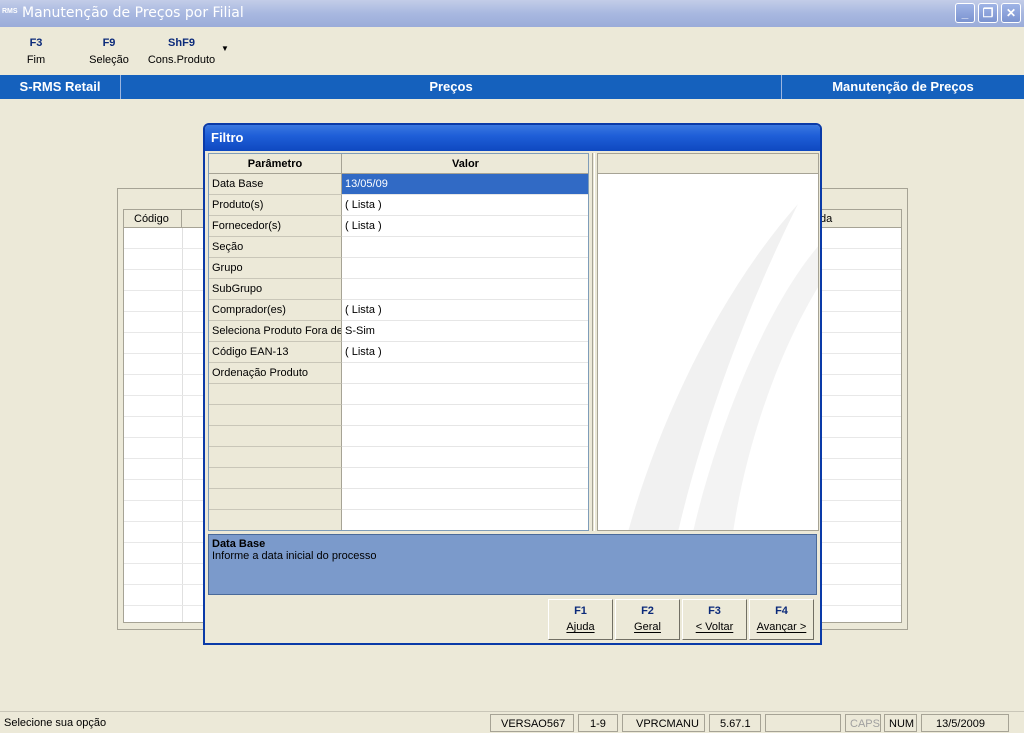  I want to click on close-button: ✕, so click(1011, 13).